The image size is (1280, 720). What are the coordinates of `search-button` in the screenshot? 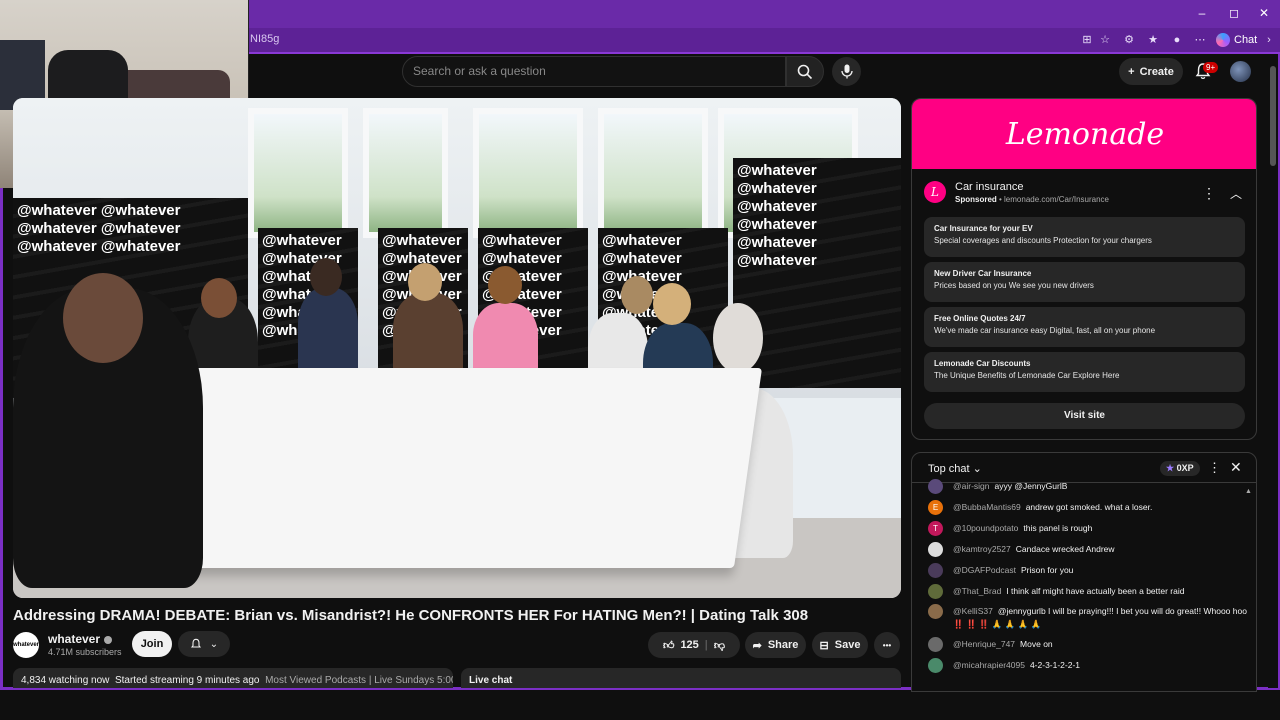 It's located at (805, 71).